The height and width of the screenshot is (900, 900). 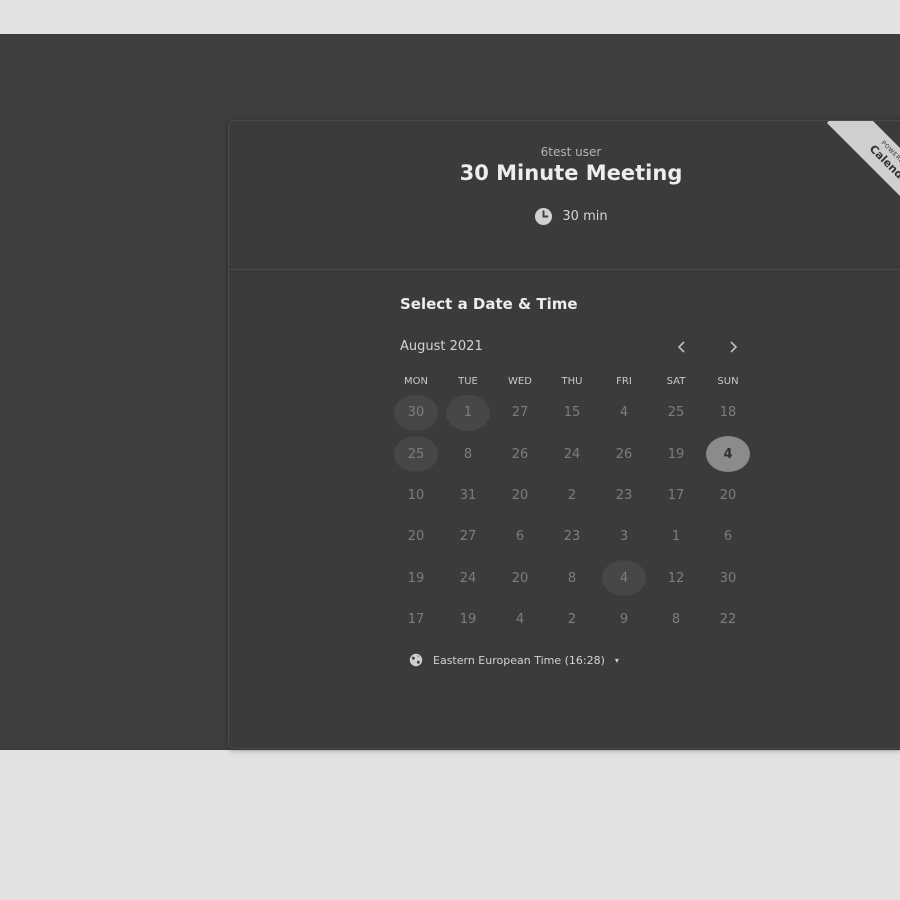 What do you see at coordinates (676, 536) in the screenshot?
I see `calendar-day: 1` at bounding box center [676, 536].